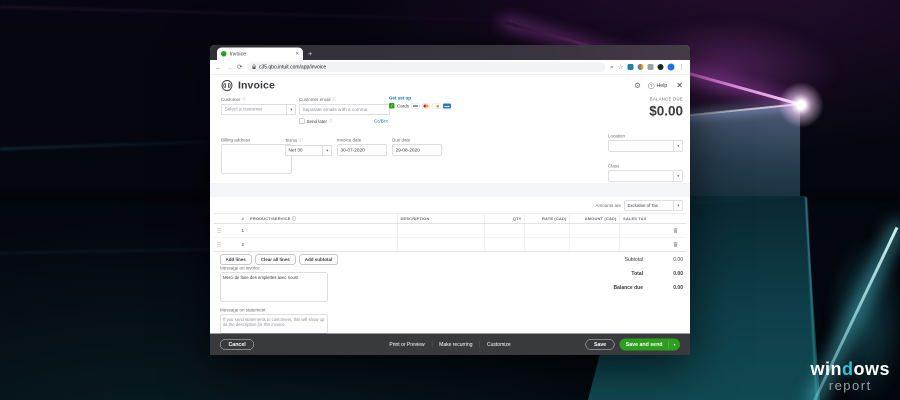  Describe the element at coordinates (426, 67) in the screenshot. I see `address-bar: c35.qbo.intuit.com/app/invoice` at that location.